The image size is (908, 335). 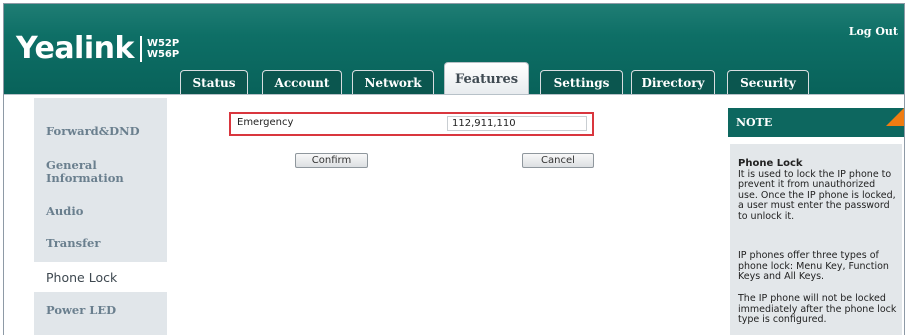 I want to click on sidebar-item-power-led: Power LED, so click(x=100, y=310).